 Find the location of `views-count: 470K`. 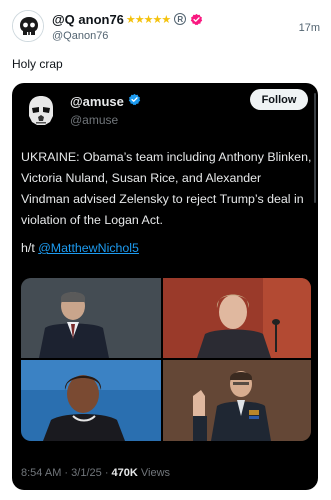

views-count: 470K is located at coordinates (124, 473).